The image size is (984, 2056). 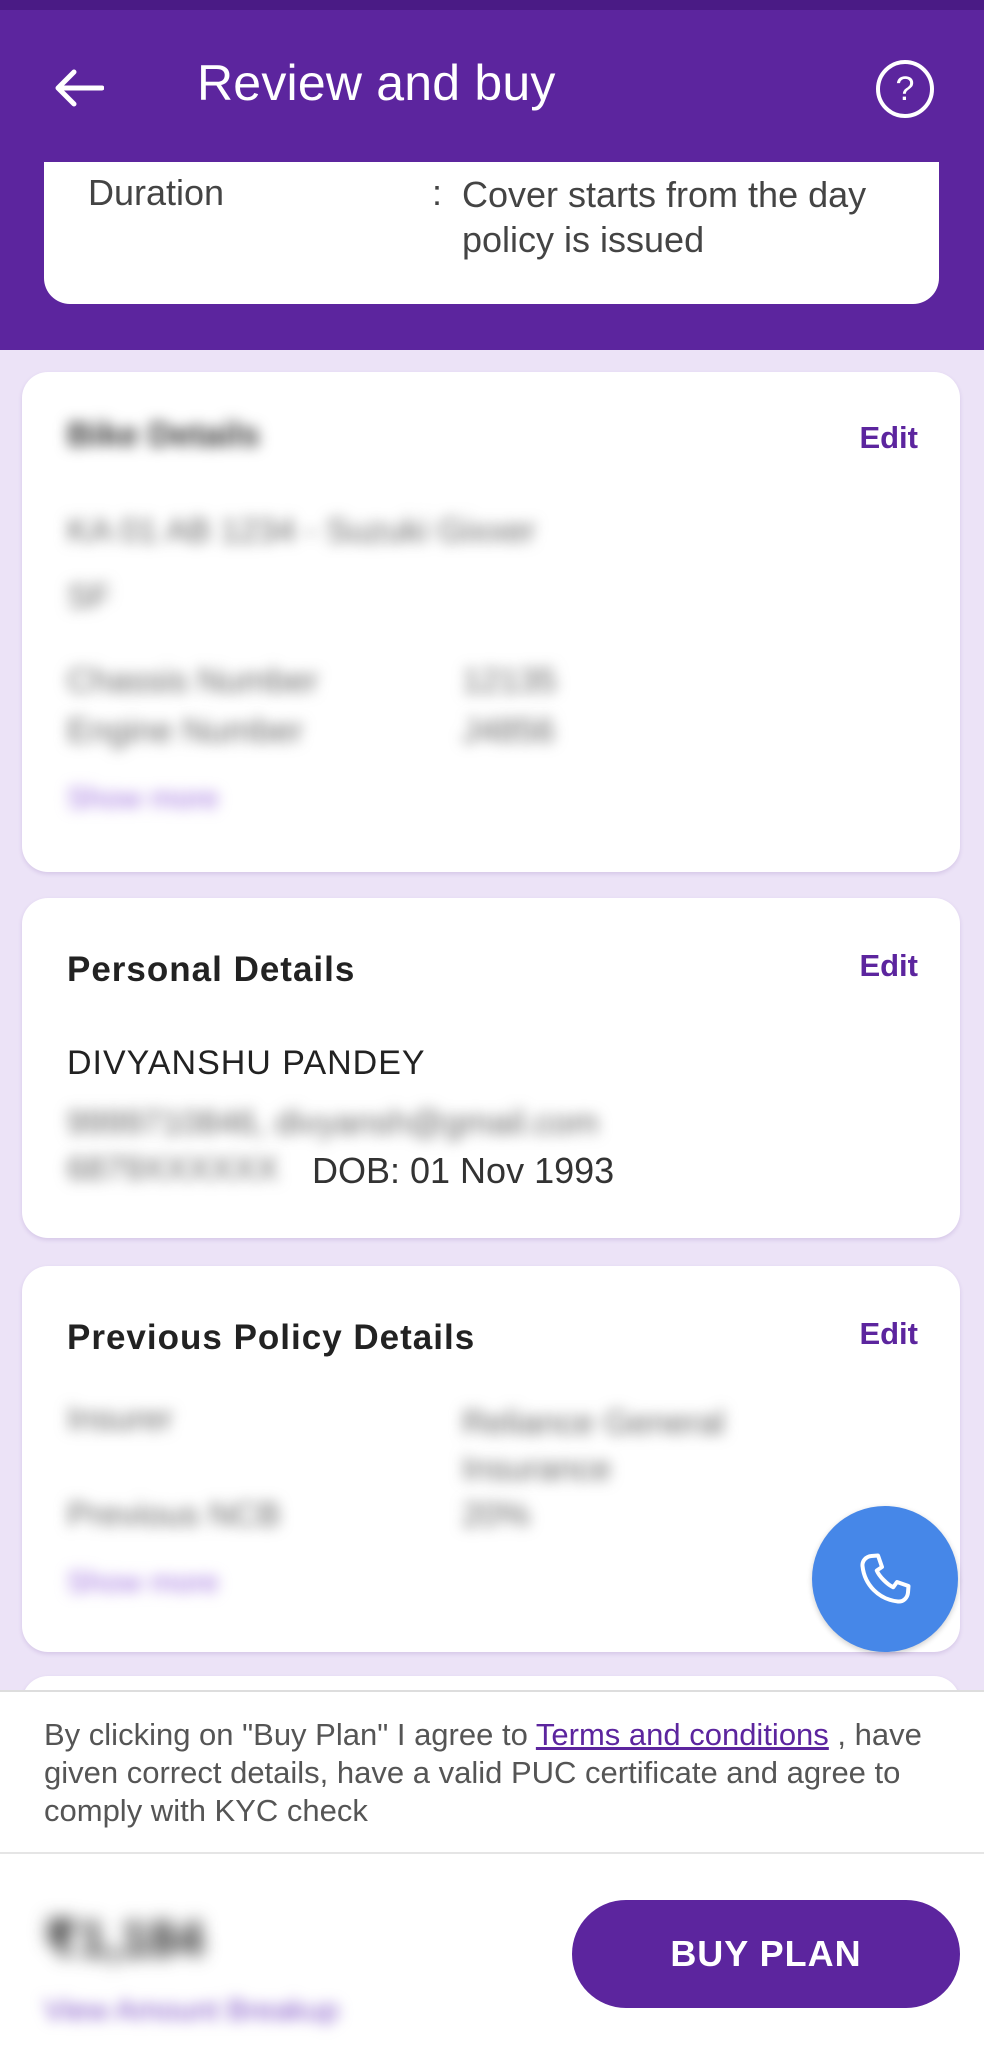 I want to click on bike-show-more-link: Show more, so click(x=143, y=799).